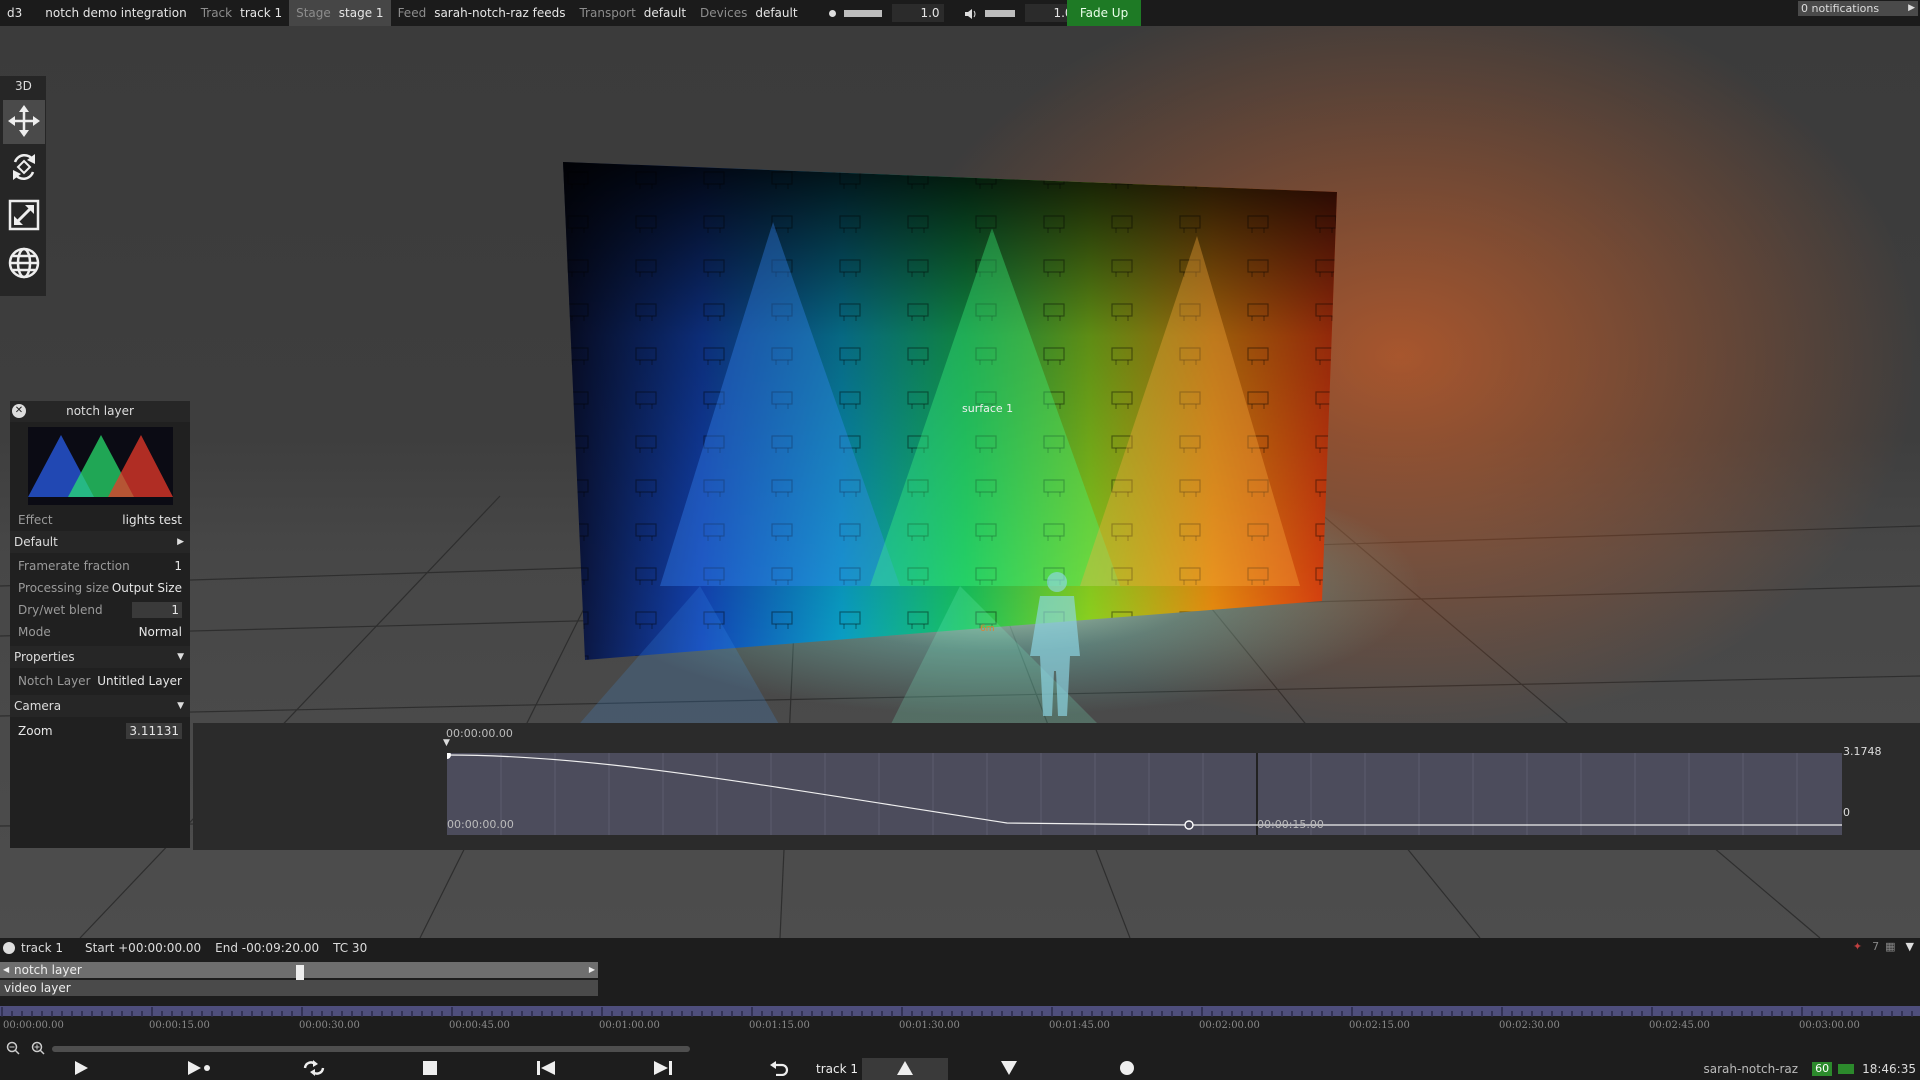  I want to click on playhead-marker-icon: ▼, so click(446, 743).